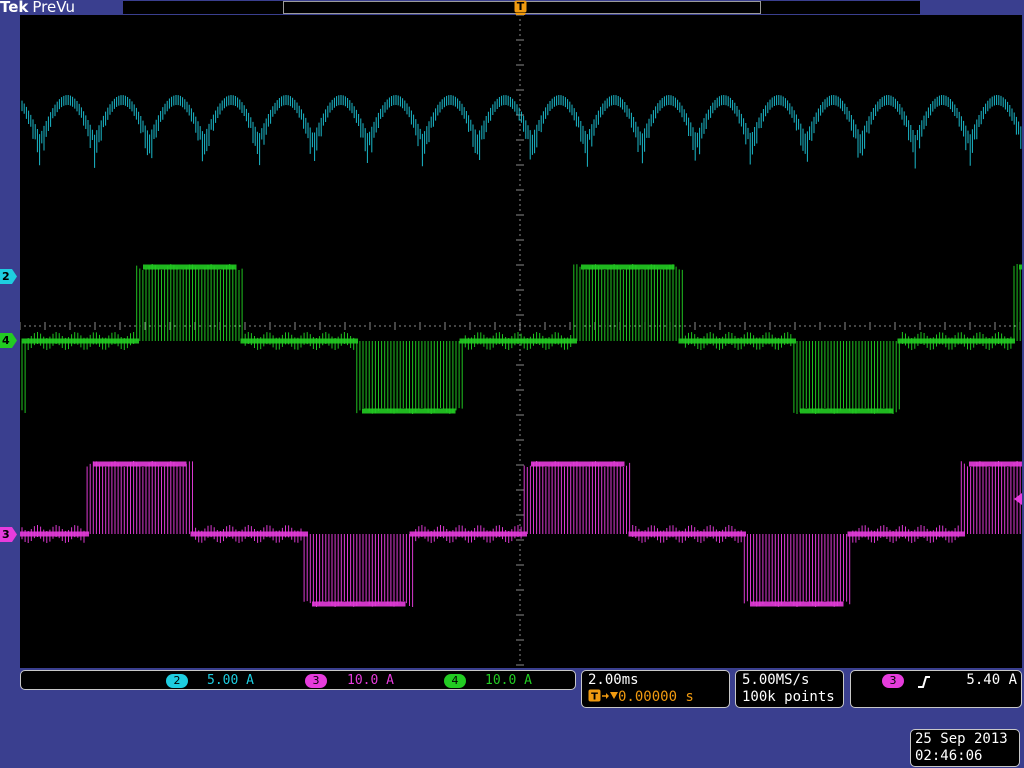  I want to click on channel-2-marker-label: 2, so click(6, 276).